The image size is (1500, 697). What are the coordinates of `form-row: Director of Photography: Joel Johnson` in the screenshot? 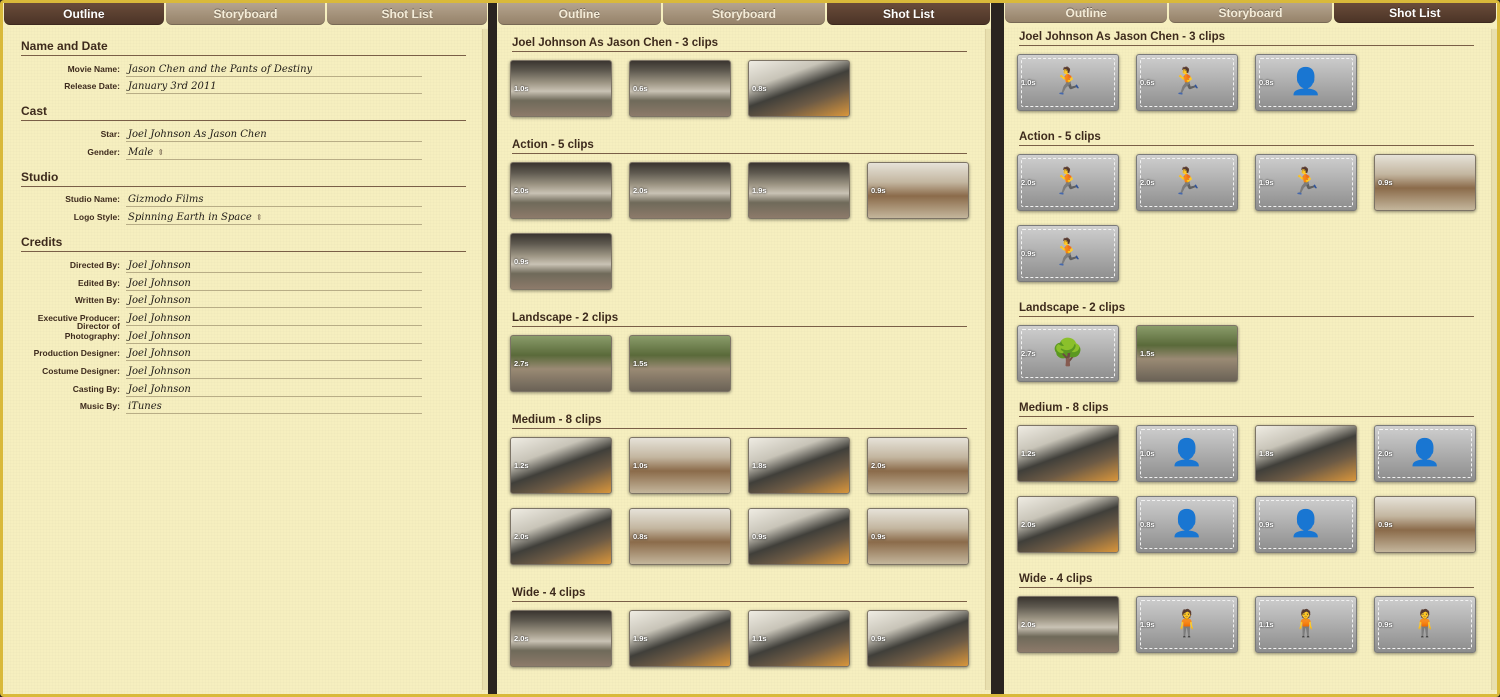 It's located at (249, 332).